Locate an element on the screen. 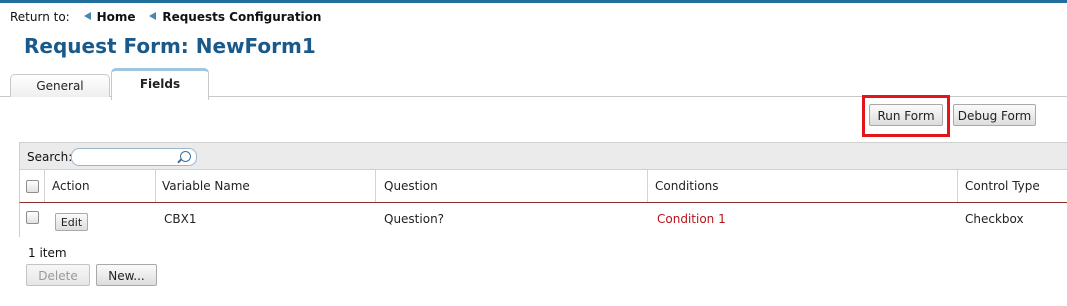 The height and width of the screenshot is (306, 1067). column-header-question: Question is located at coordinates (512, 186).